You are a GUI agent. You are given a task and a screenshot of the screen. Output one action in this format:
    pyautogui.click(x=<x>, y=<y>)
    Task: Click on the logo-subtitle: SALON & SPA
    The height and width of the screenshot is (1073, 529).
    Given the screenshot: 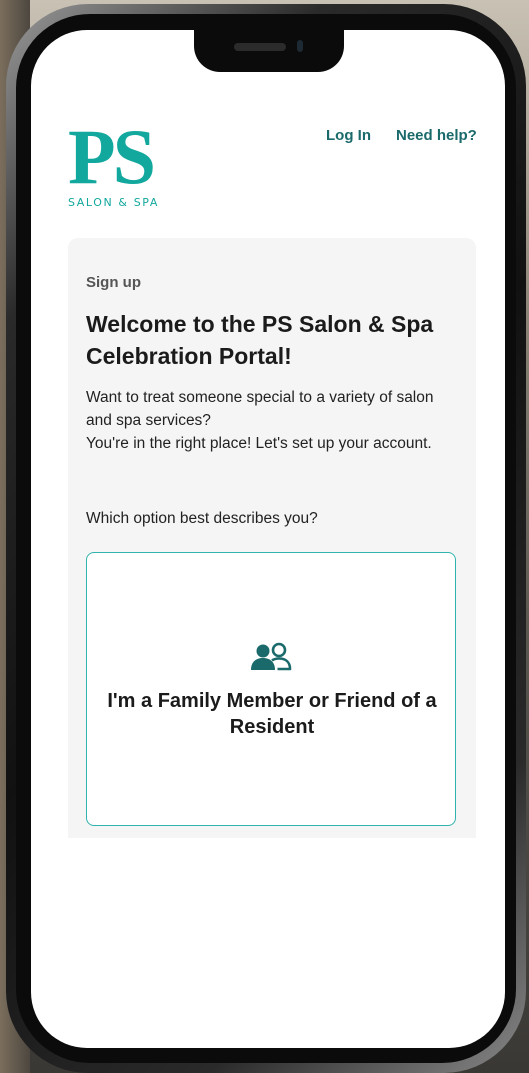 What is the action you would take?
    pyautogui.click(x=113, y=202)
    